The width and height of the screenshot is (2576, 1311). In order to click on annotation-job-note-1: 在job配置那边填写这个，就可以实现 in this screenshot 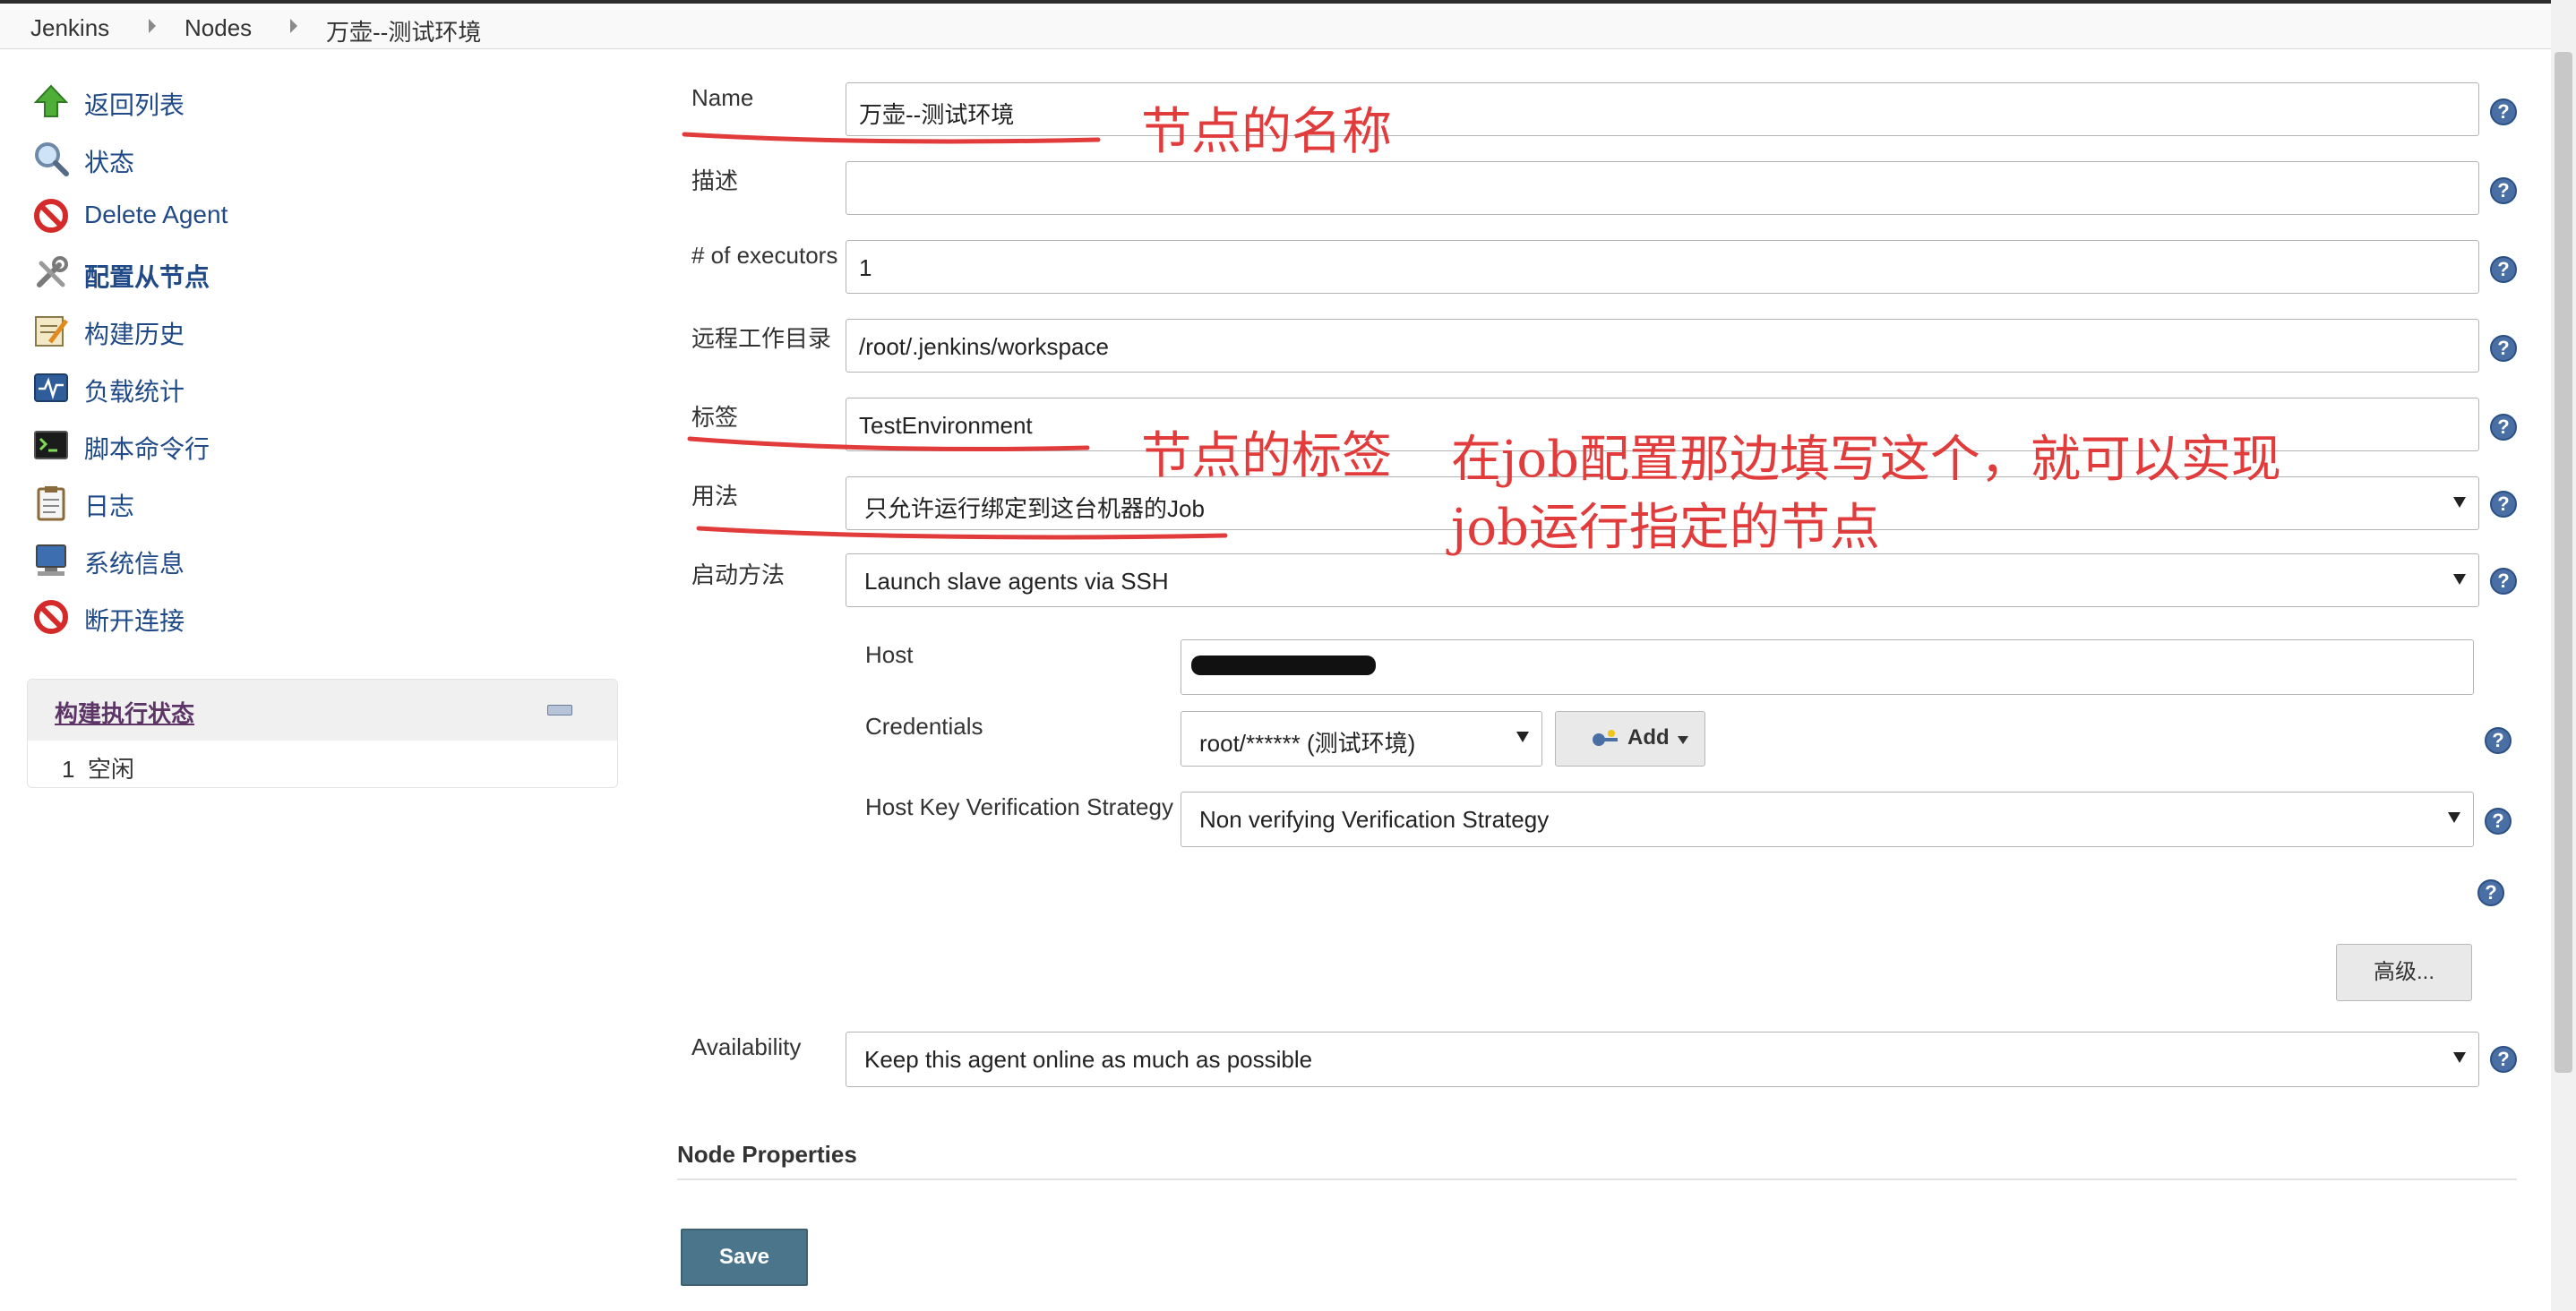, I will do `click(1866, 460)`.